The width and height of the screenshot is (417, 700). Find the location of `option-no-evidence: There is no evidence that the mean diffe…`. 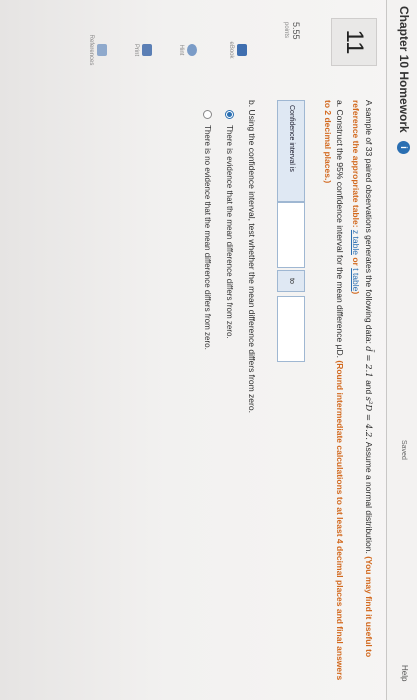

option-no-evidence: There is no evidence that the mean diffe… is located at coordinates (207, 230).